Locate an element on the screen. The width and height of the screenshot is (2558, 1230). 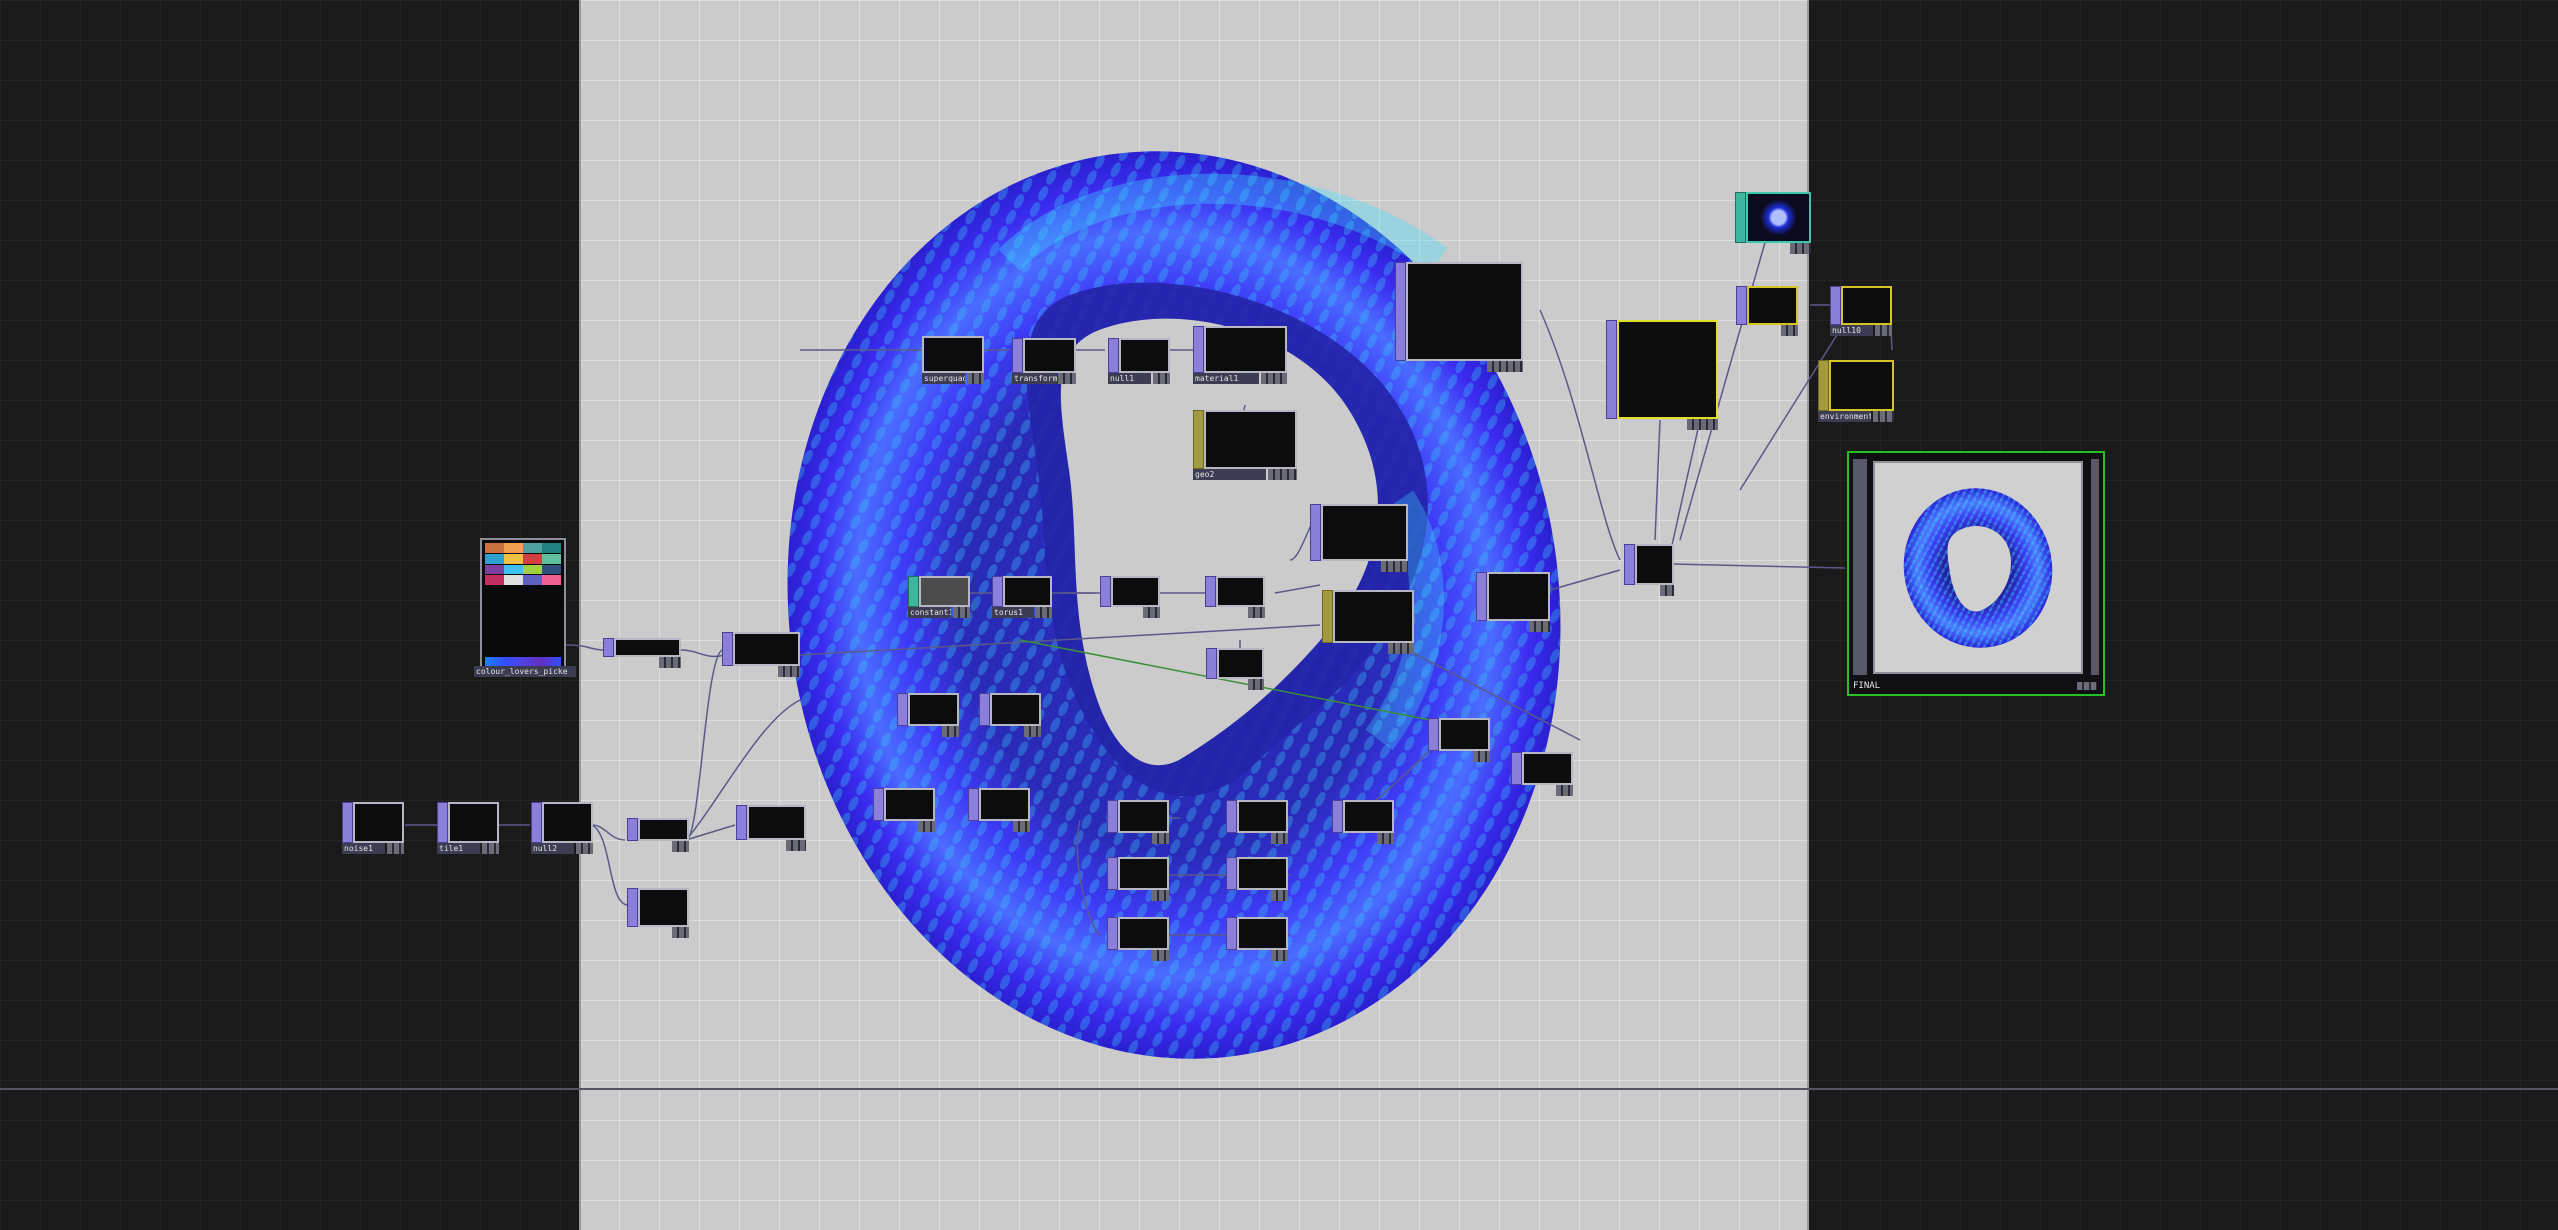
palette-strip-node is located at coordinates (642, 653).